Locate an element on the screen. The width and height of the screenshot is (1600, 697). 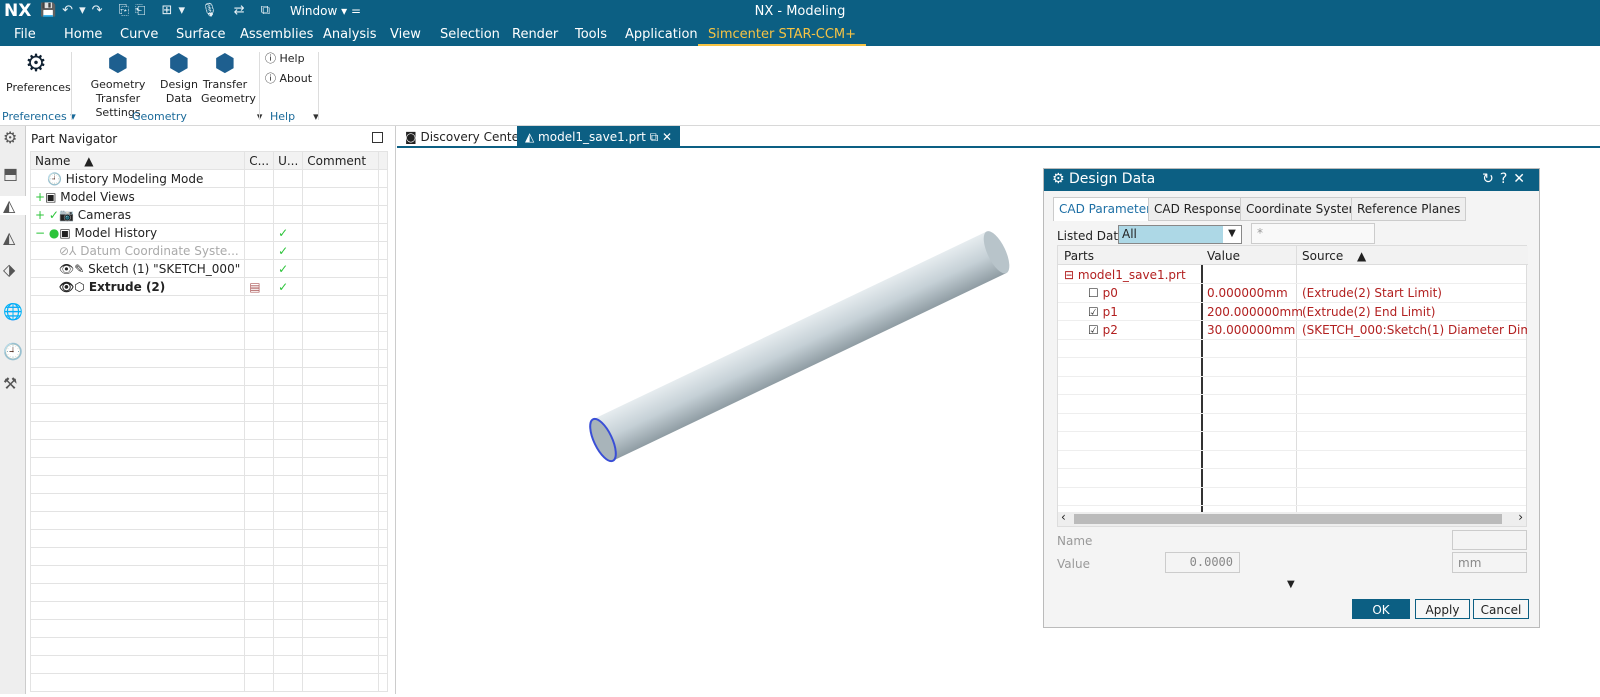
row-label: Cameras is located at coordinates (104, 214).